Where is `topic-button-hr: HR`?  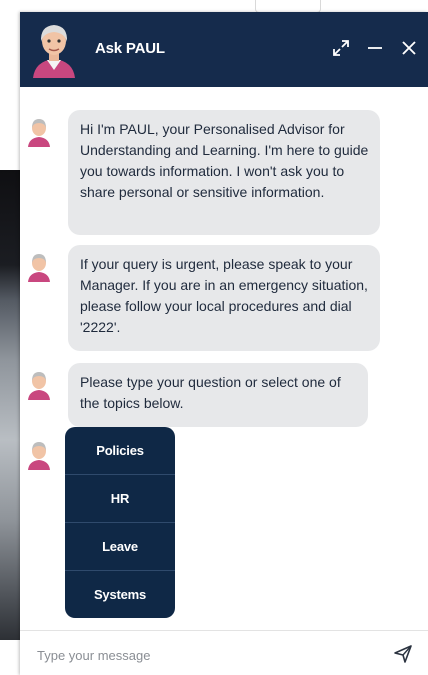
topic-button-hr: HR is located at coordinates (120, 499).